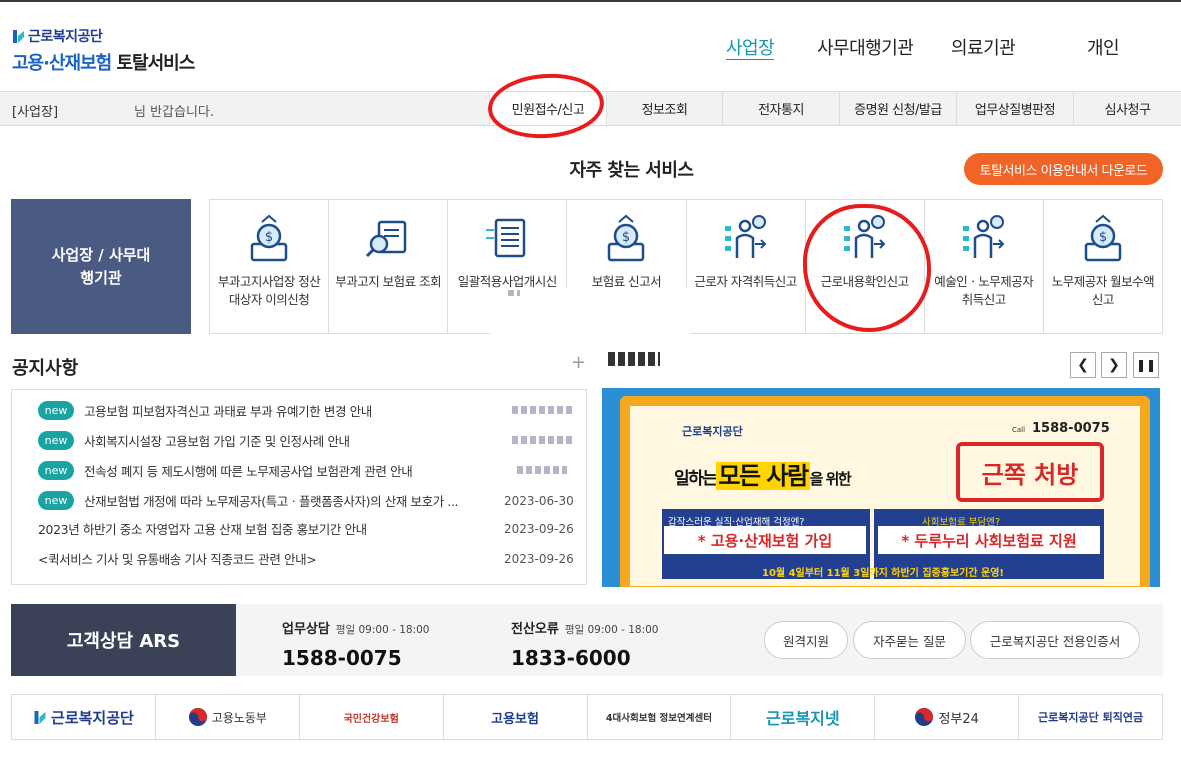  I want to click on service-item: 부과고지 보험료 조회, so click(387, 266).